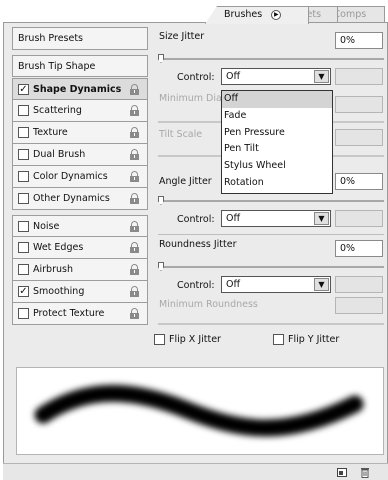 This screenshot has height=480, width=388. What do you see at coordinates (23, 89) in the screenshot?
I see `shape-dynamics-checkbox: ✓` at bounding box center [23, 89].